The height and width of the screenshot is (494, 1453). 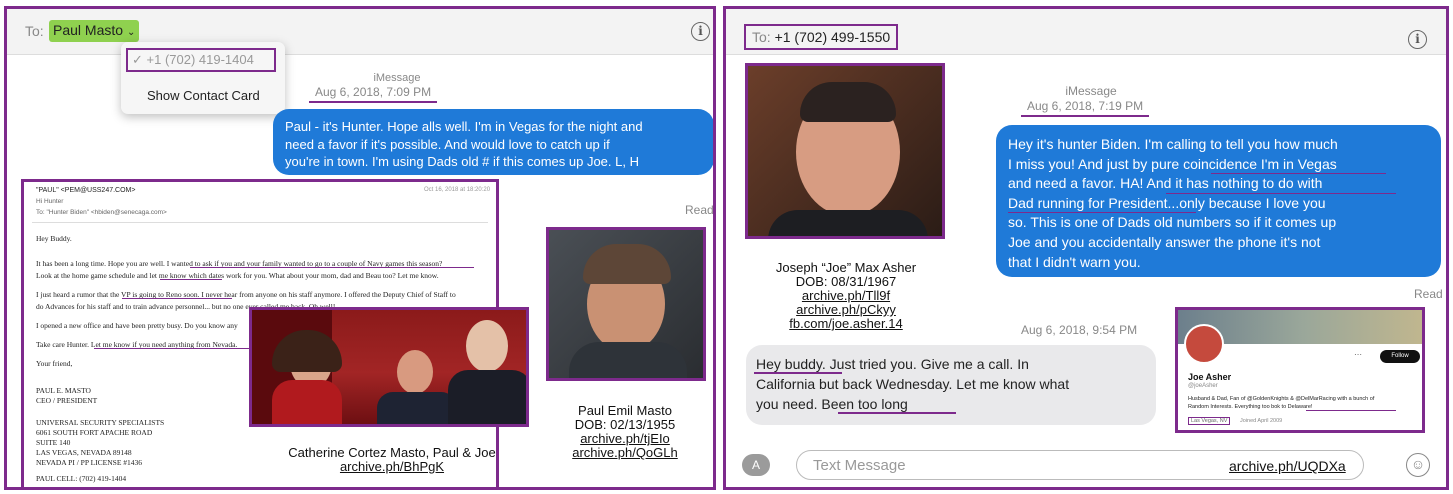 What do you see at coordinates (415, 372) in the screenshot?
I see `man-face` at bounding box center [415, 372].